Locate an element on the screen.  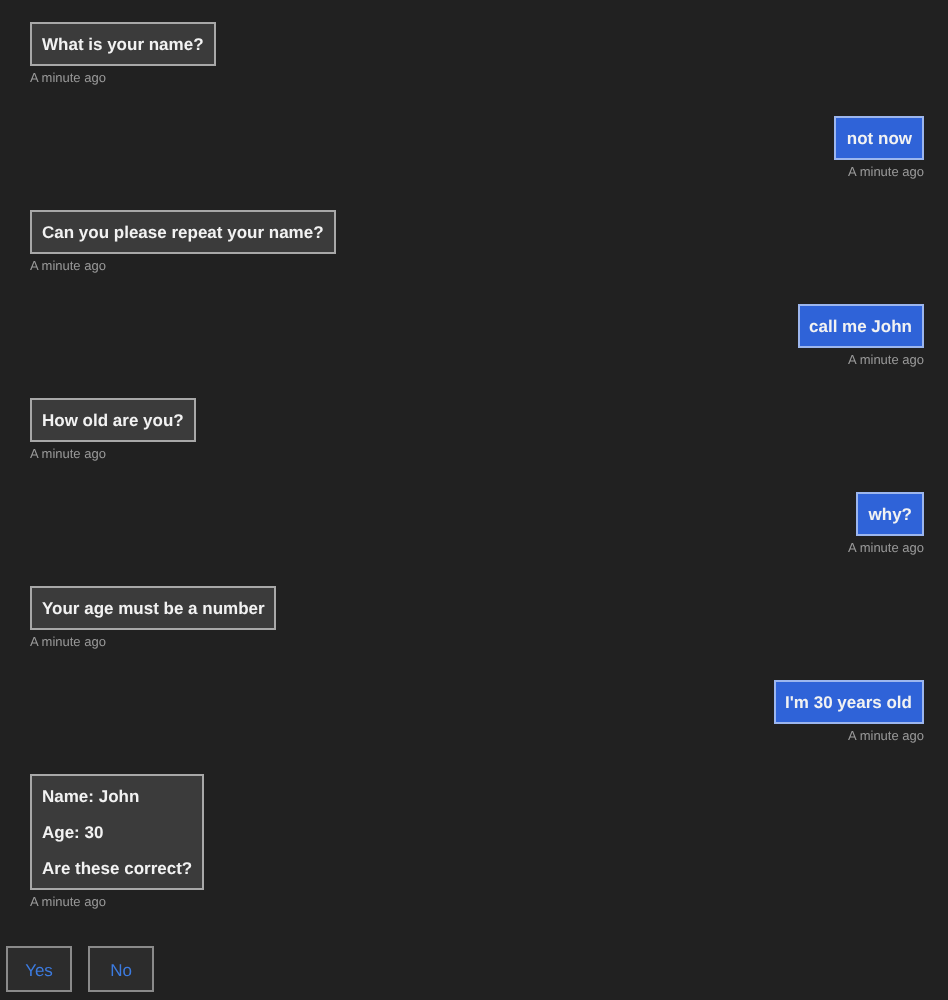
reply-button: Yes is located at coordinates (39, 969).